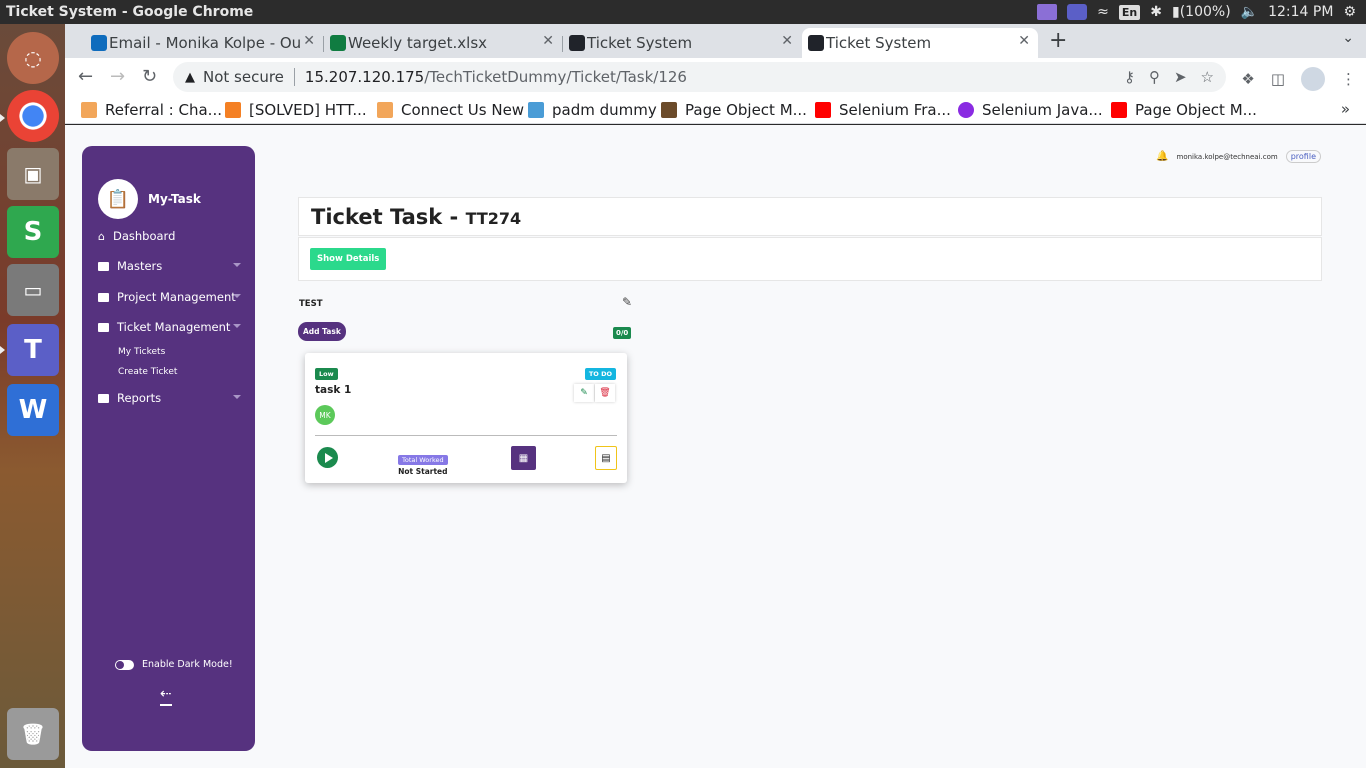  What do you see at coordinates (237, 265) in the screenshot?
I see `chevron-down-icon` at bounding box center [237, 265].